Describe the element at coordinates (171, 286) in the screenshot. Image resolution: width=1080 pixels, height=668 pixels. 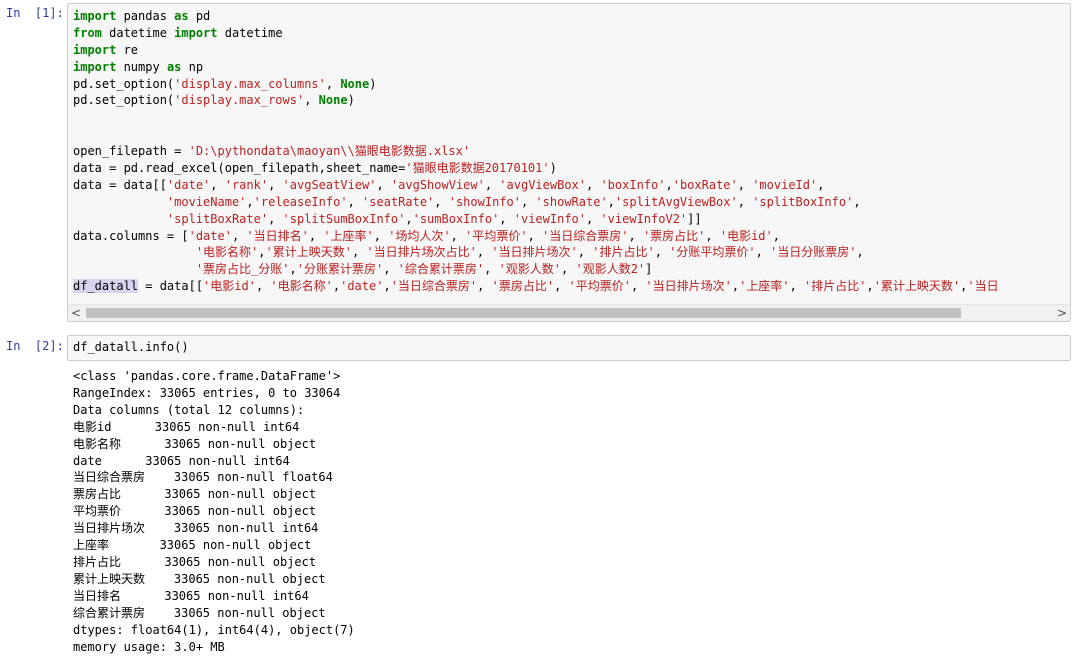
I see `code-token: = data[[` at that location.